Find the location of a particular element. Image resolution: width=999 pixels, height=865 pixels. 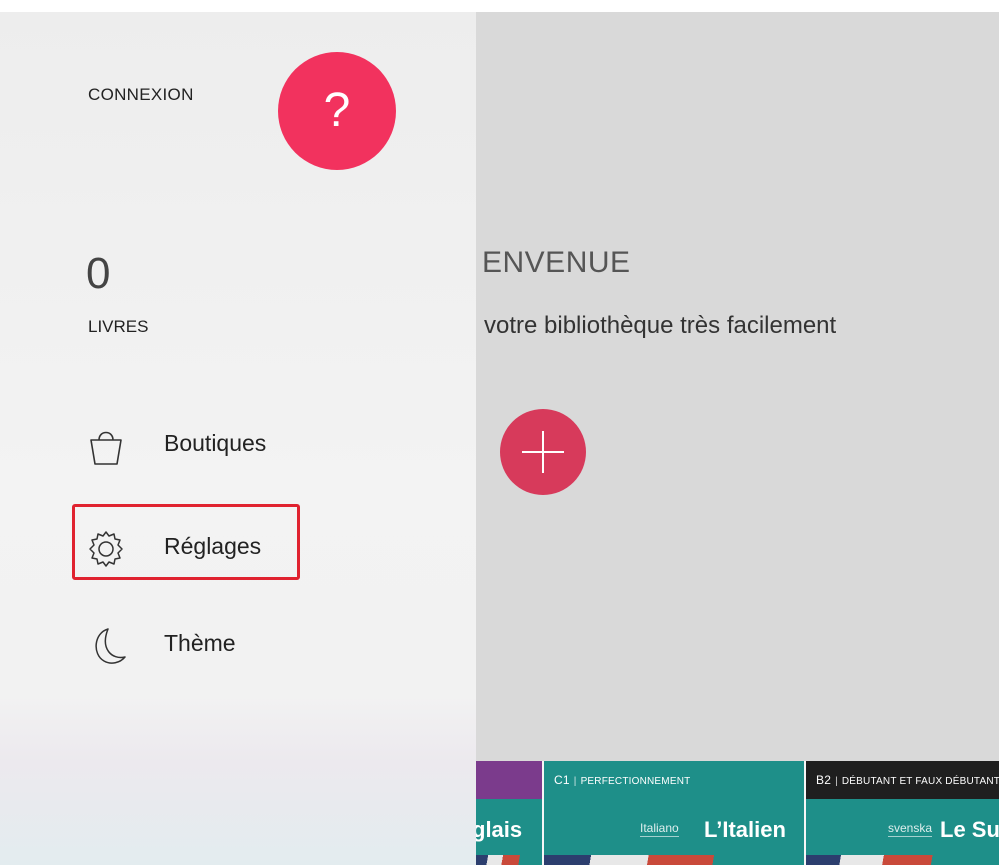

book-titlebar: svenska Le Su is located at coordinates (902, 827).